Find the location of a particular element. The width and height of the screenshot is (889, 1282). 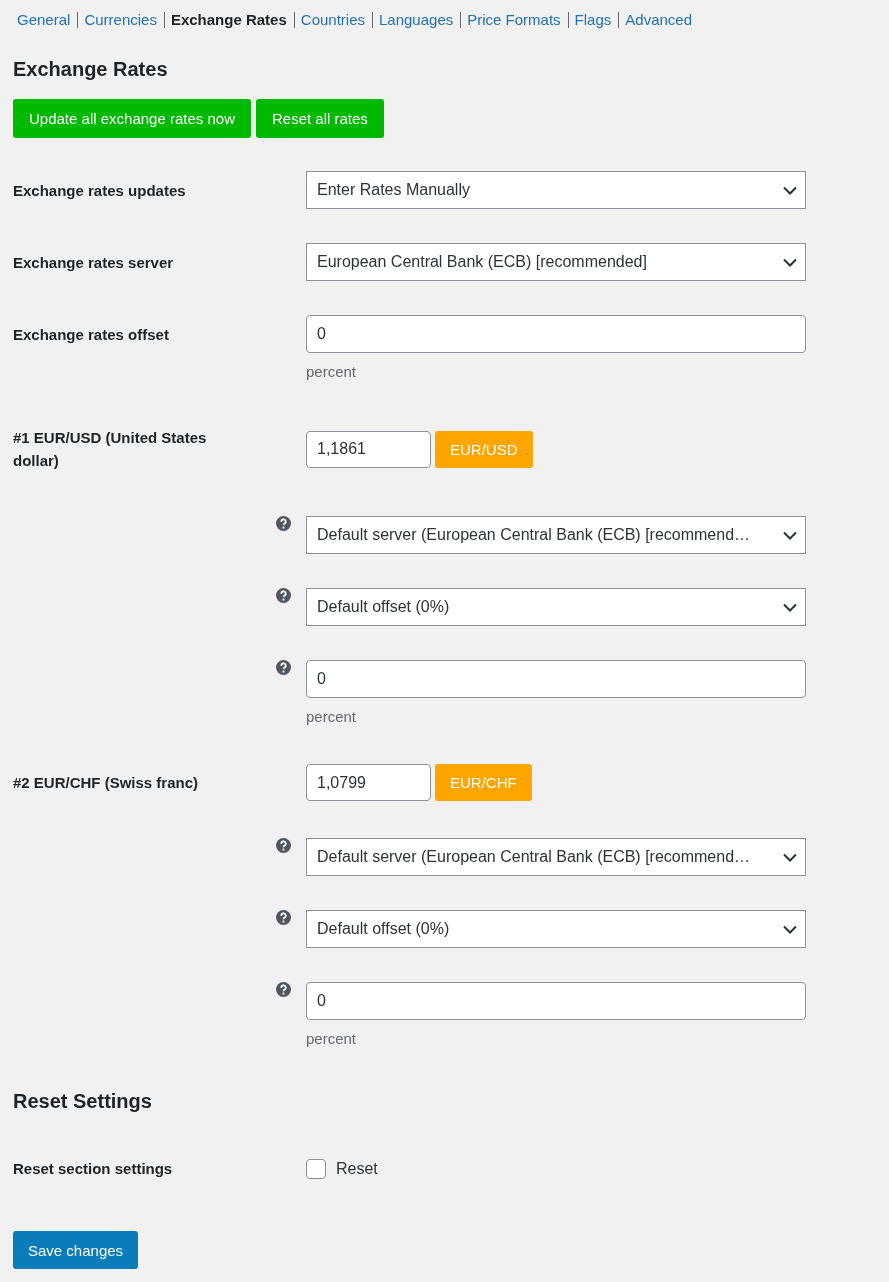

nav-tab: Exchange Rates is located at coordinates (228, 20).